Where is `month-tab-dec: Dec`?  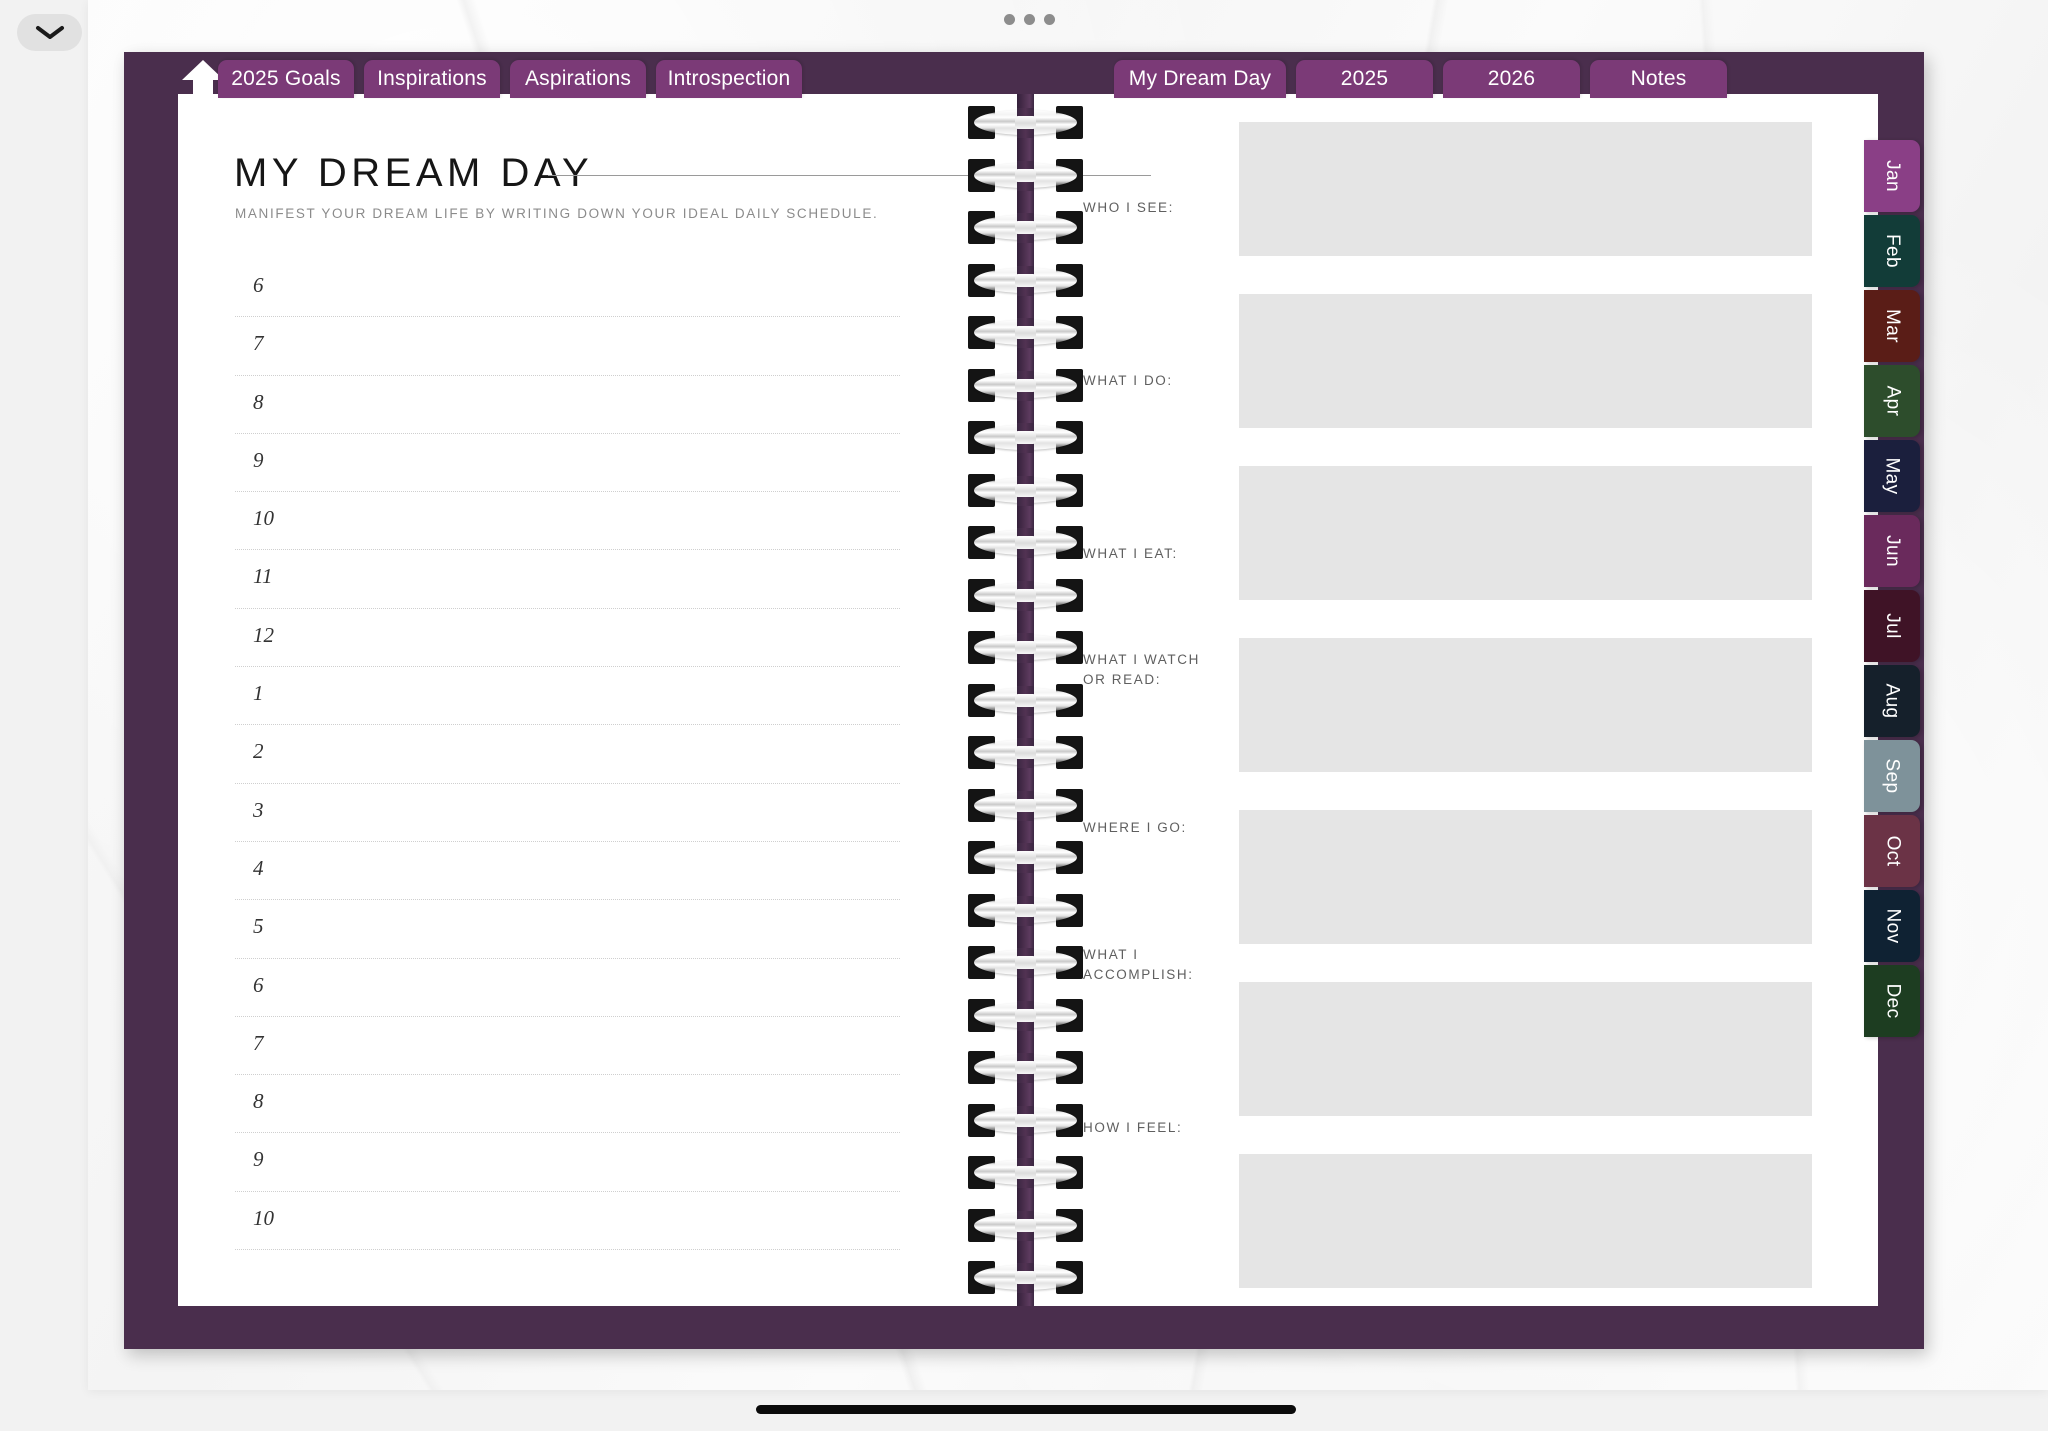 month-tab-dec: Dec is located at coordinates (1892, 1001).